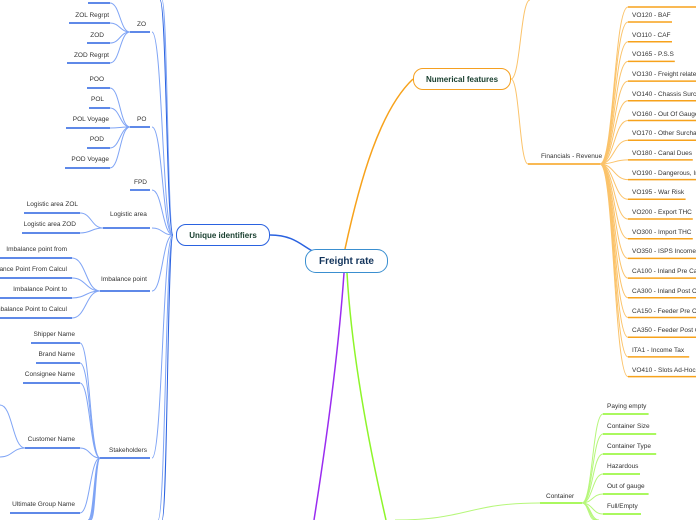 The image size is (696, 520). Describe the element at coordinates (52, 204) in the screenshot. I see `leaf-logistic-area-zol: Logistic area ZOL` at that location.